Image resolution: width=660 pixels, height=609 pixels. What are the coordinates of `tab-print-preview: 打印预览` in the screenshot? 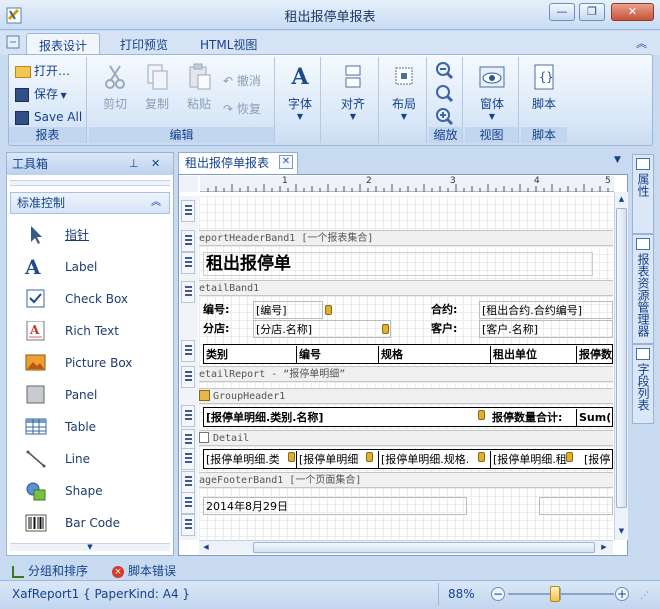 It's located at (144, 44).